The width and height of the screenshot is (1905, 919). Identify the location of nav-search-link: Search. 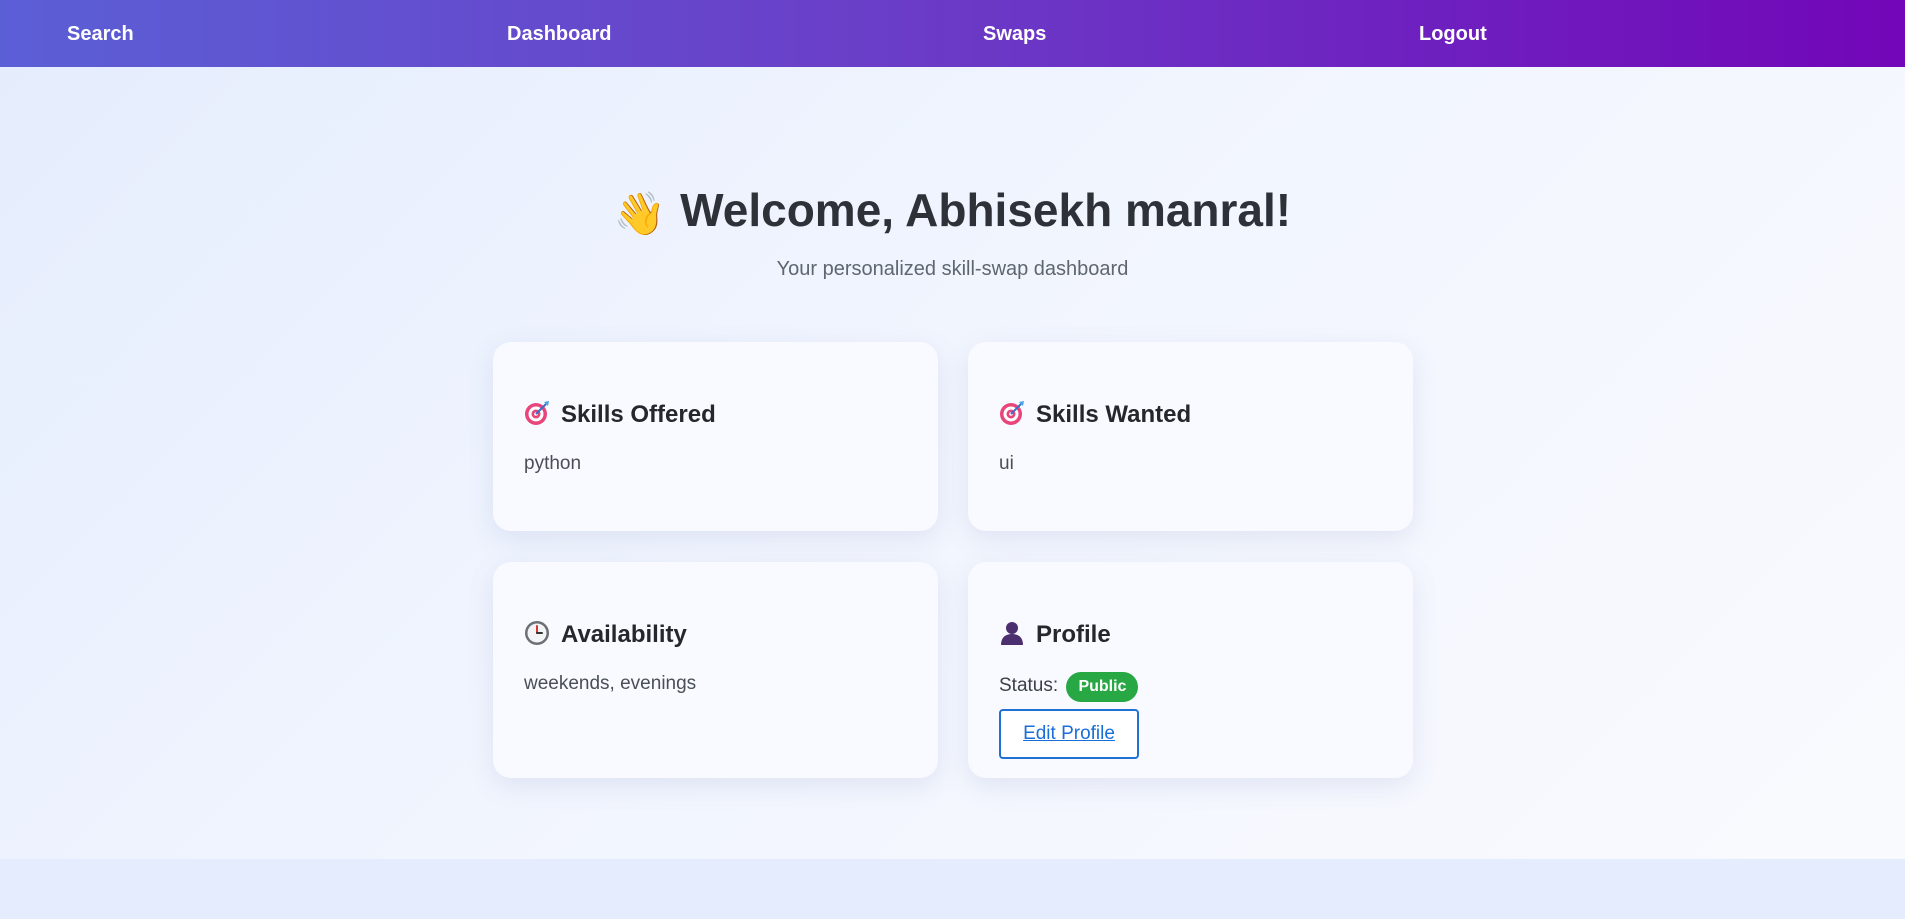
(100, 33).